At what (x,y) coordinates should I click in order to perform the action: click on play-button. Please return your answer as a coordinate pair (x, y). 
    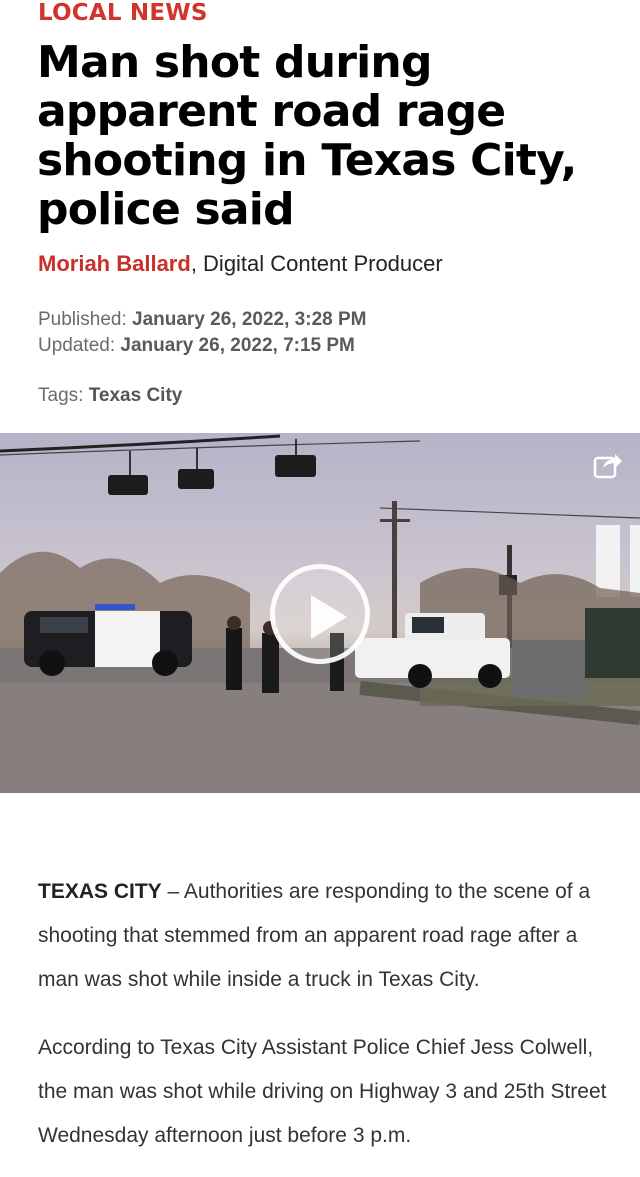
    Looking at the image, I should click on (320, 614).